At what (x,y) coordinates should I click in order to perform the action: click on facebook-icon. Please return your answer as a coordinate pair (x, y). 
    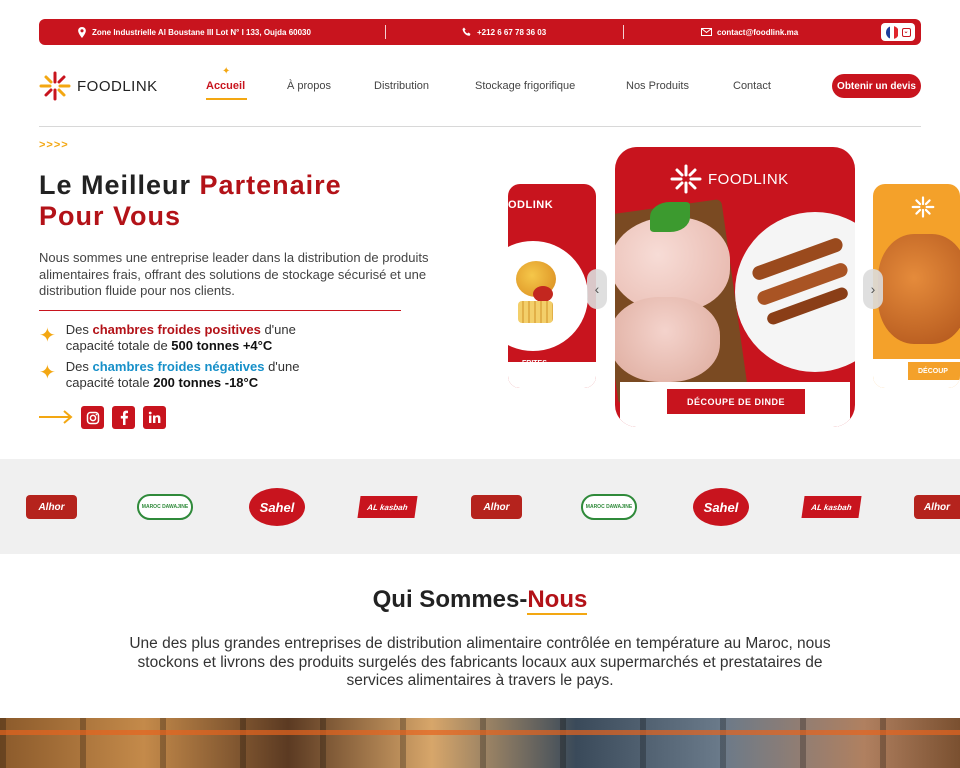
    Looking at the image, I should click on (123, 417).